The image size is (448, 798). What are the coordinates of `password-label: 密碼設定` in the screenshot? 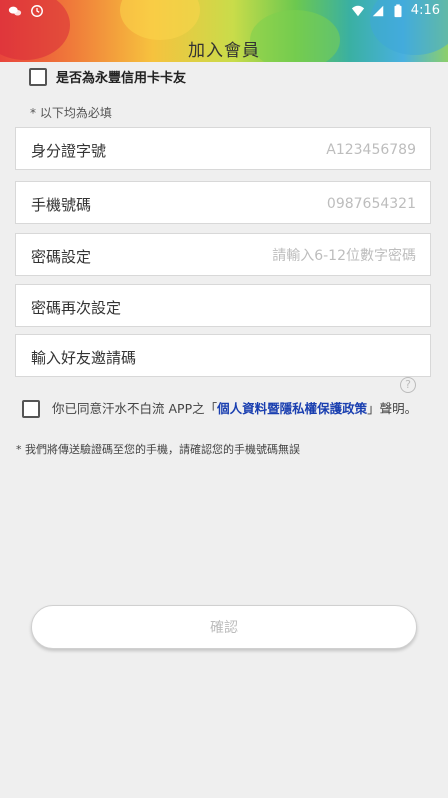 It's located at (61, 257).